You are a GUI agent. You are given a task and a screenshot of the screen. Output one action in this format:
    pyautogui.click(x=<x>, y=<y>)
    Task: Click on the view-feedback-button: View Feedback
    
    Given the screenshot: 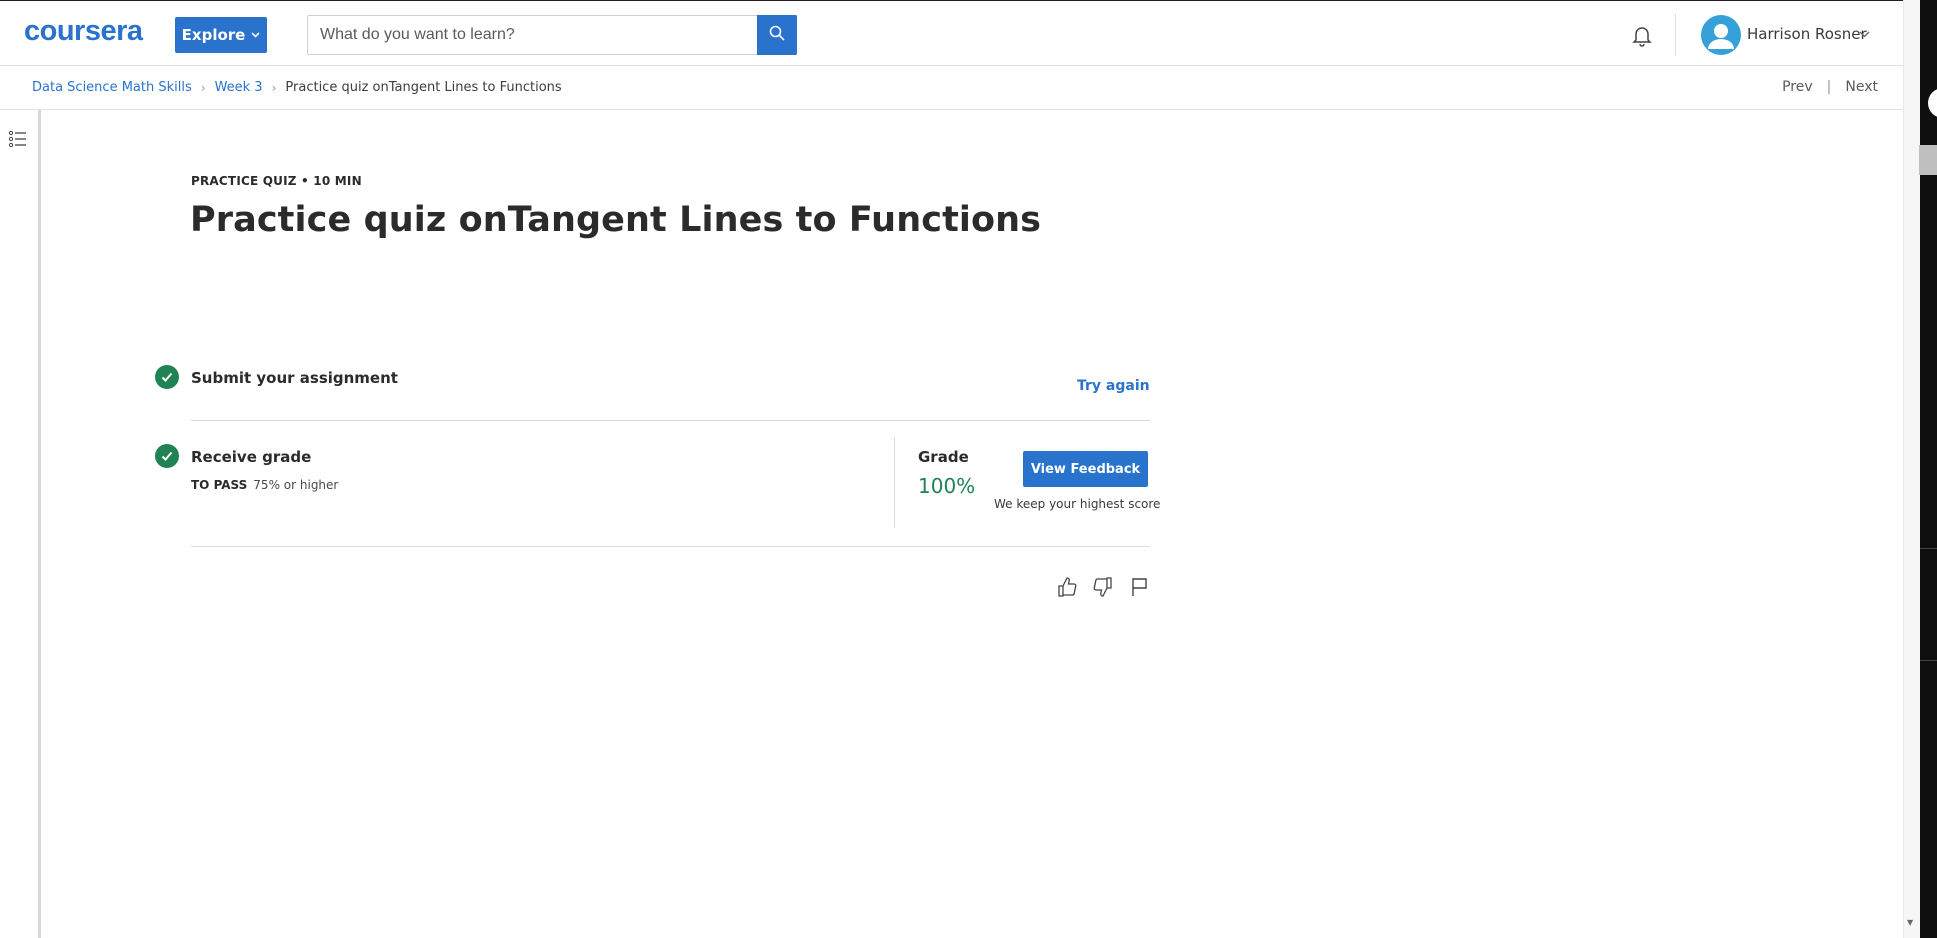 What is the action you would take?
    pyautogui.click(x=1085, y=469)
    